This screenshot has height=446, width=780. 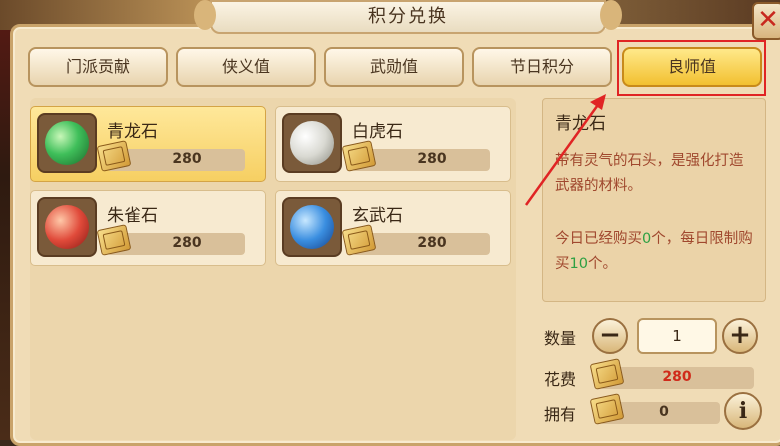 I want to click on arrow-head, so click(x=598, y=102).